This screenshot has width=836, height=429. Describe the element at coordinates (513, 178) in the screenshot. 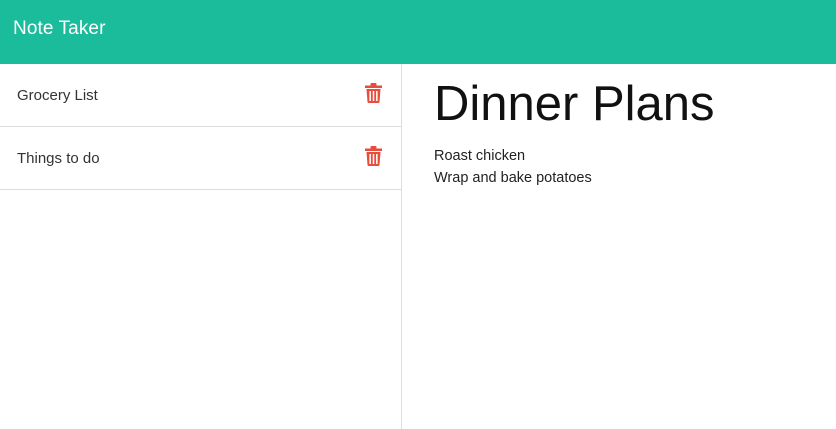

I see `note-body-line: Wrap and bake potatoes` at that location.